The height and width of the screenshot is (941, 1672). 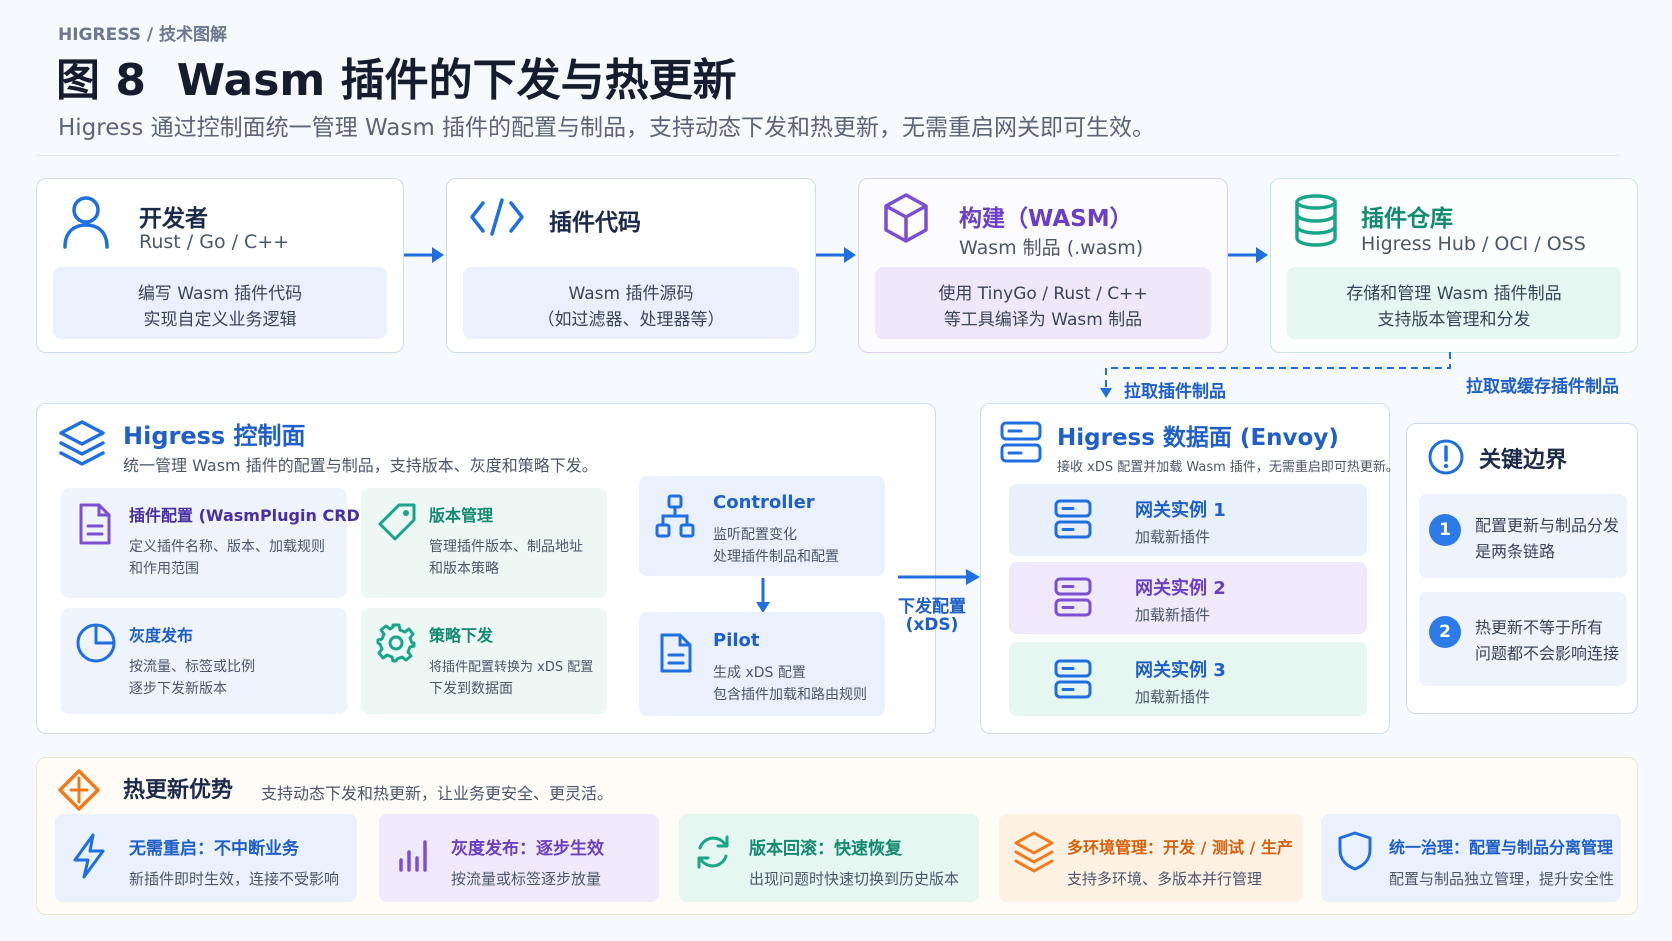 What do you see at coordinates (497, 217) in the screenshot?
I see `code-icon` at bounding box center [497, 217].